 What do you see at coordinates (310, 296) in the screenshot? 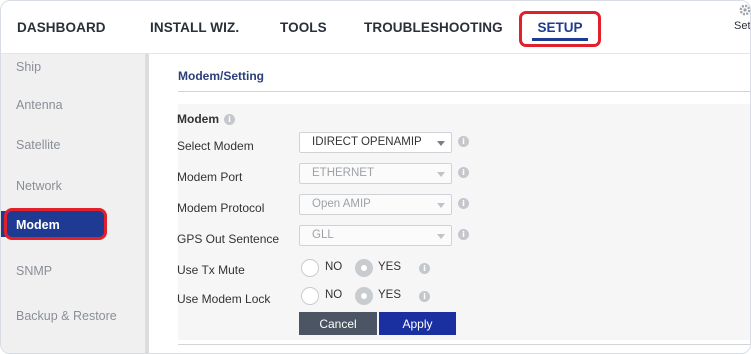
I see `modem-lock-no-radio` at bounding box center [310, 296].